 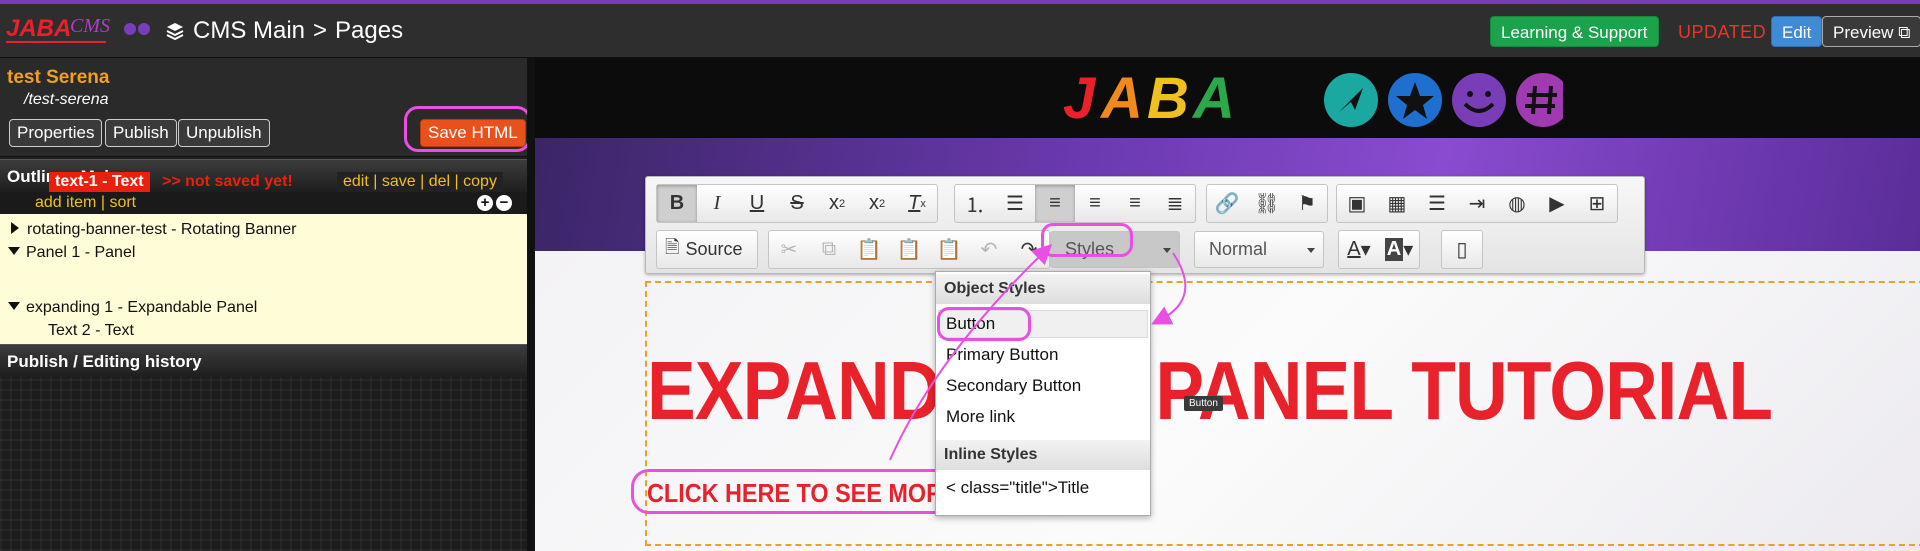 I want to click on inline-styles-header: Inline Styles, so click(x=1043, y=455).